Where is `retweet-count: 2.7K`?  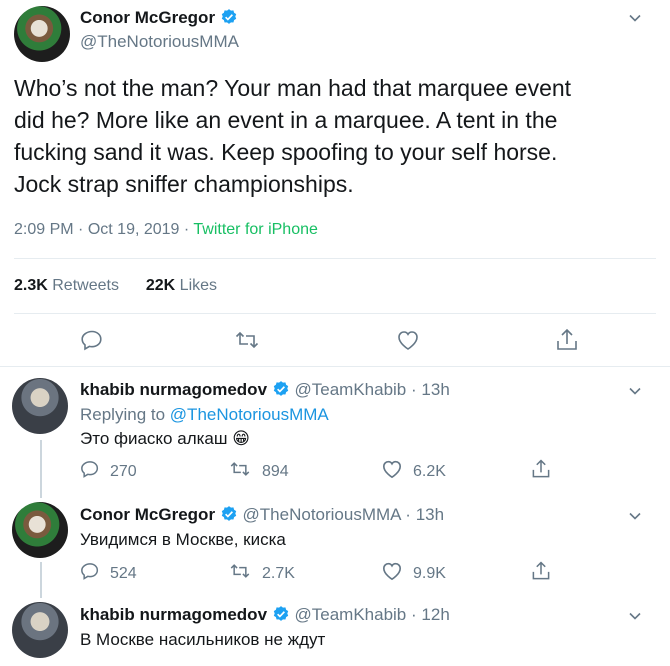
retweet-count: 2.7K is located at coordinates (278, 573).